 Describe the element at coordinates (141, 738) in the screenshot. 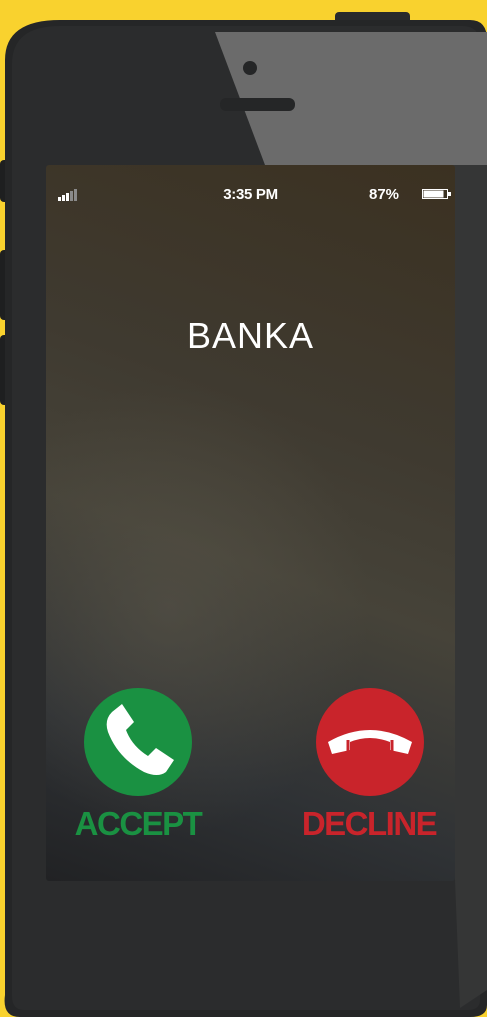

I see `phone-handset-icon` at that location.